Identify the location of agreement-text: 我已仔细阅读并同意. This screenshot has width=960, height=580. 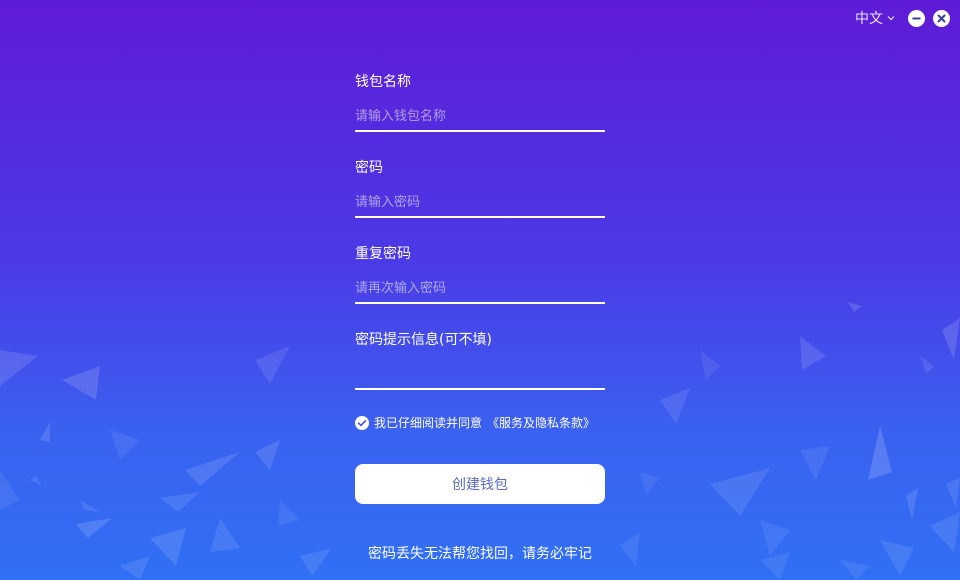
(428, 423).